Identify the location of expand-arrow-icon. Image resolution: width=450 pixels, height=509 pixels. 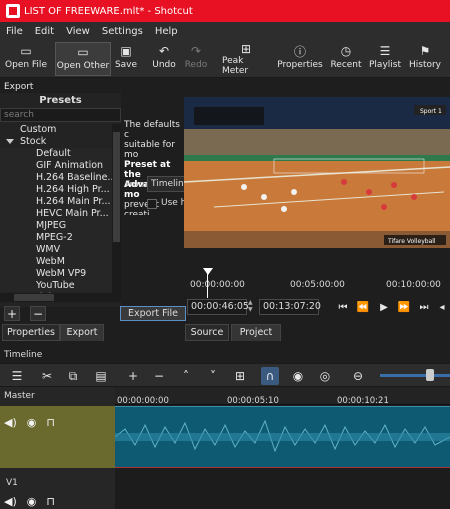
(10, 141).